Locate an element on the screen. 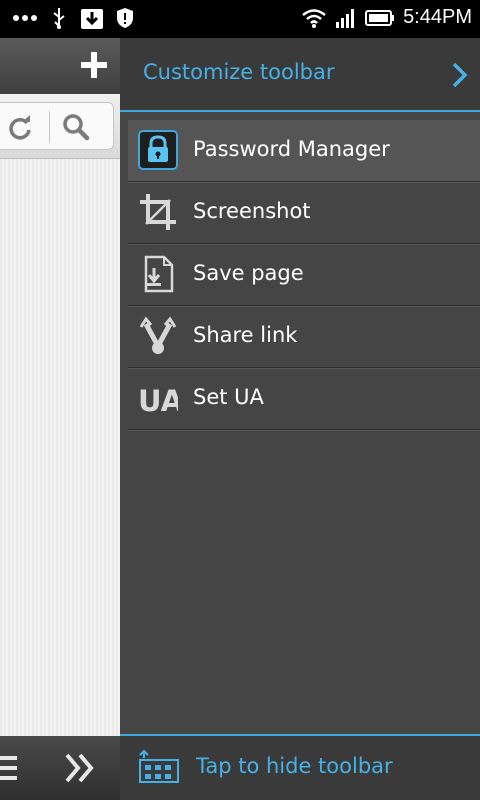 Image resolution: width=480 pixels, height=800 pixels. menu-item-label: Screenshot is located at coordinates (252, 211).